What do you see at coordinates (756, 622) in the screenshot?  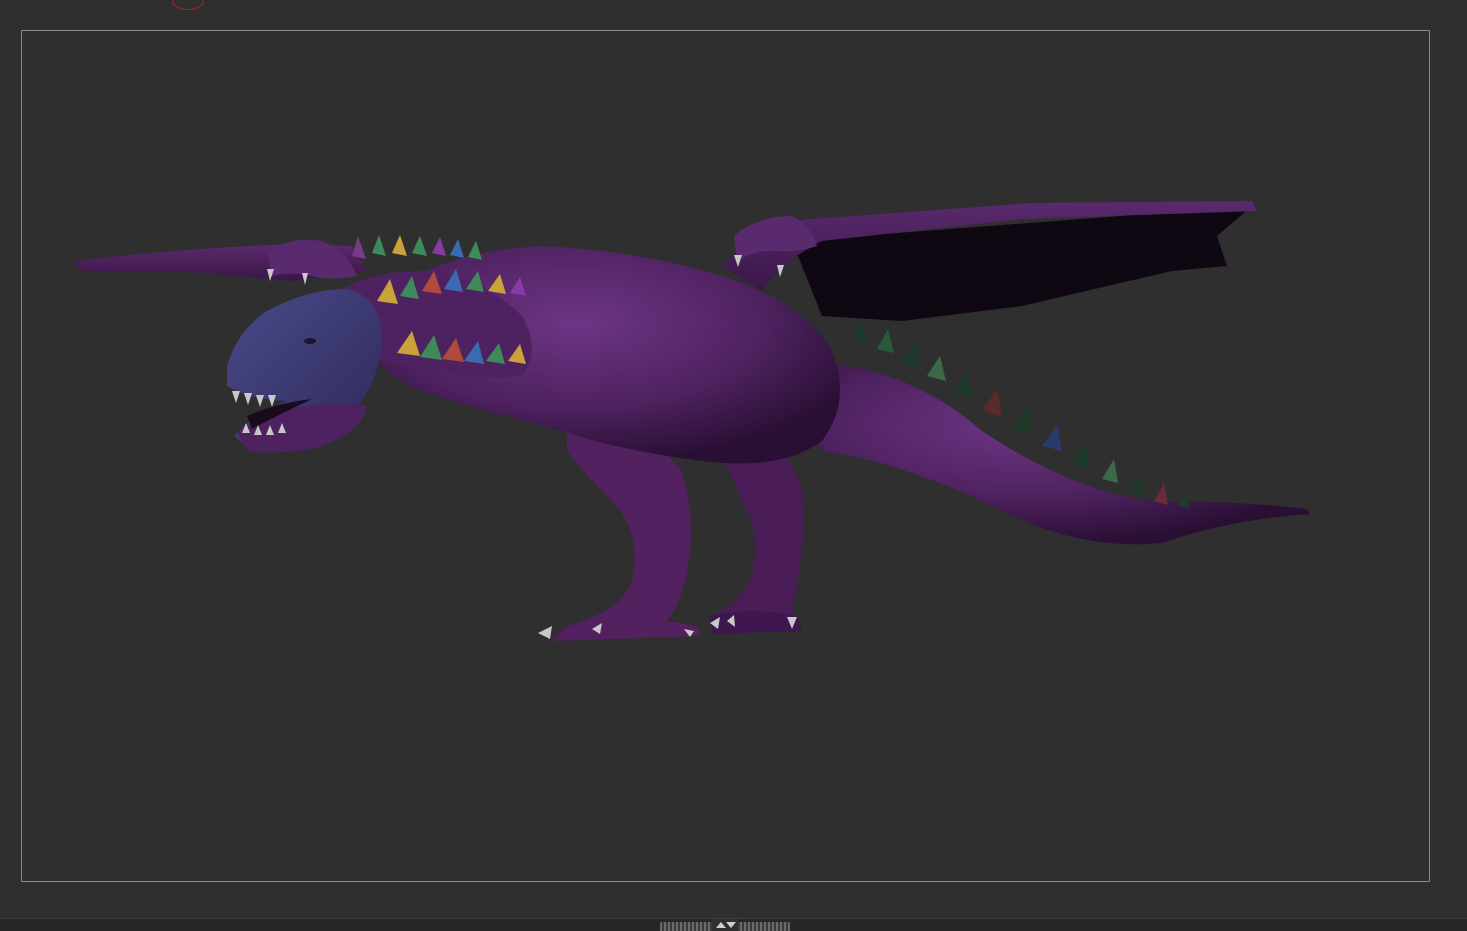 I see `hind-foot-right` at bounding box center [756, 622].